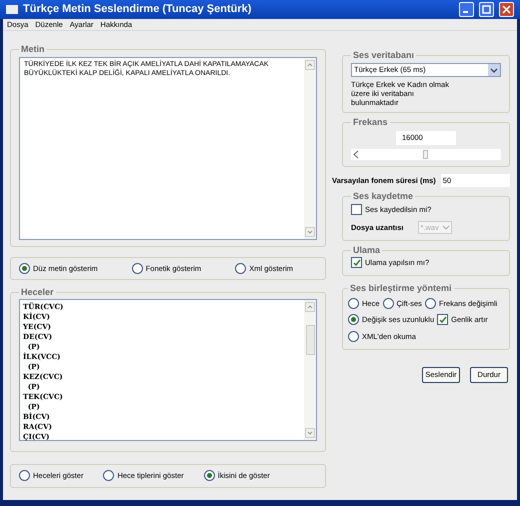 This screenshot has width=520, height=506. What do you see at coordinates (383, 196) in the screenshot?
I see `group-title: Ses kaydetme` at bounding box center [383, 196].